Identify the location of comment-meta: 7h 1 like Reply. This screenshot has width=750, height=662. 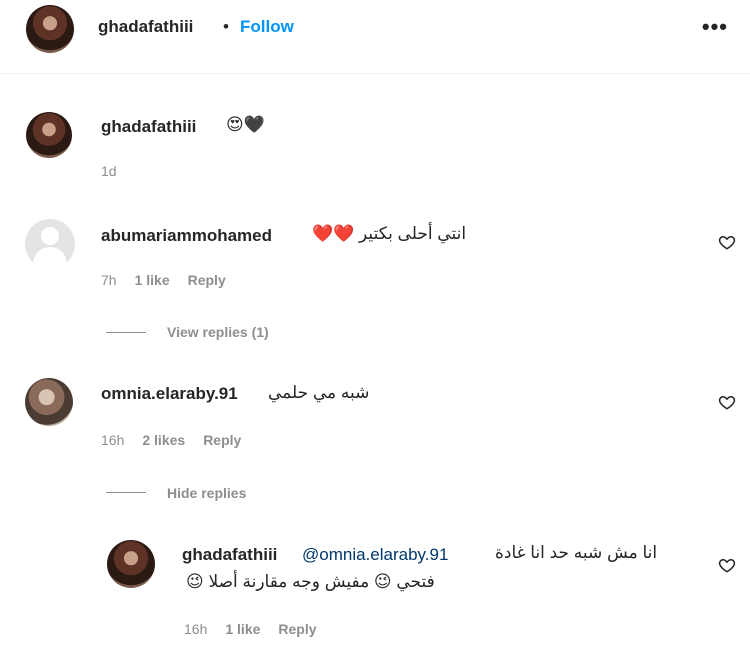
(172, 280).